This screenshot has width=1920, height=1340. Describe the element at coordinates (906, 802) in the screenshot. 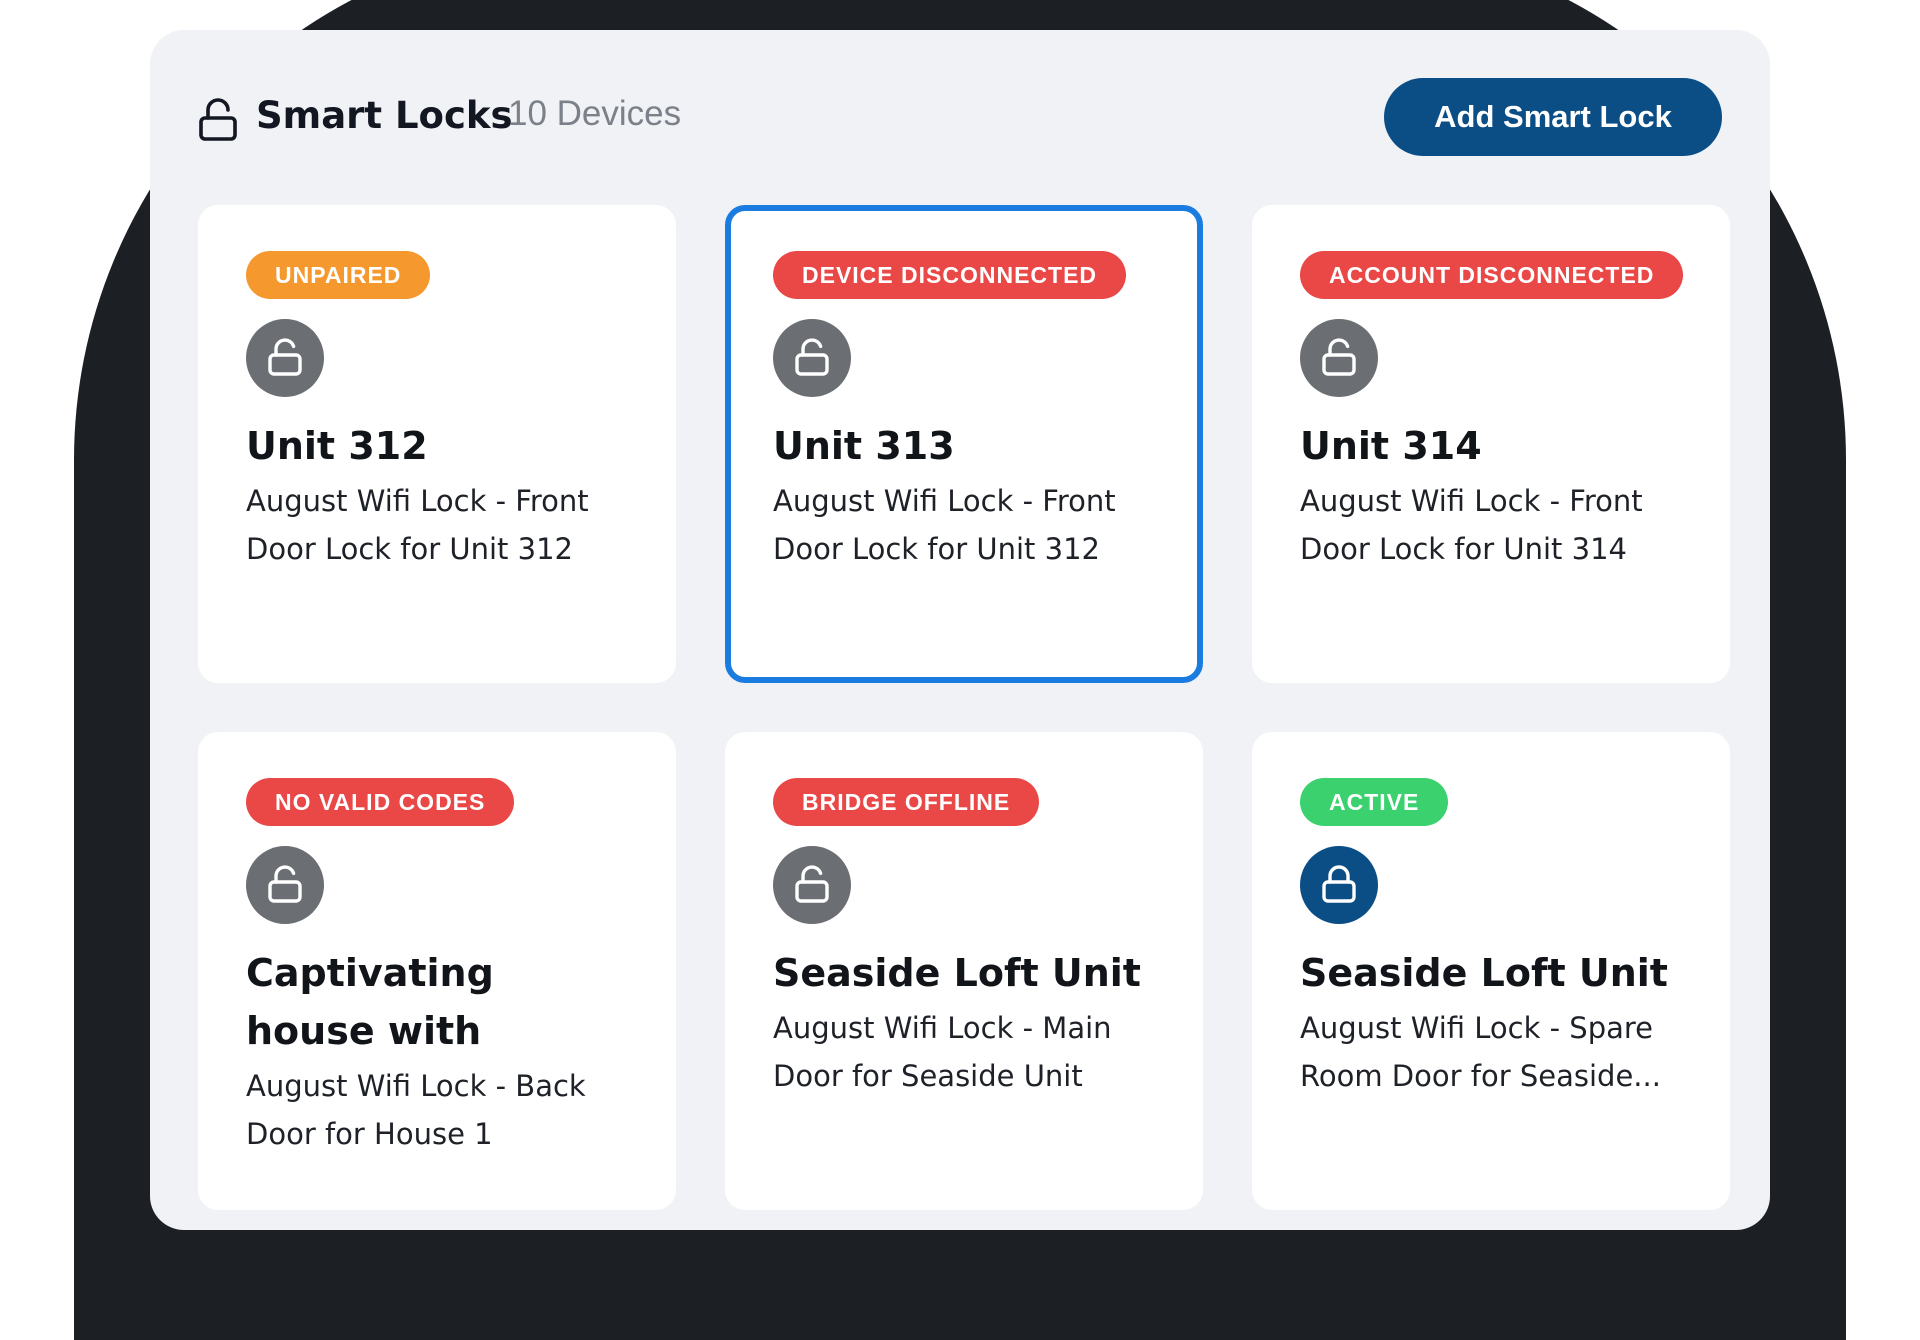

I see `status-badge: BRIDGE OFFLINE` at that location.